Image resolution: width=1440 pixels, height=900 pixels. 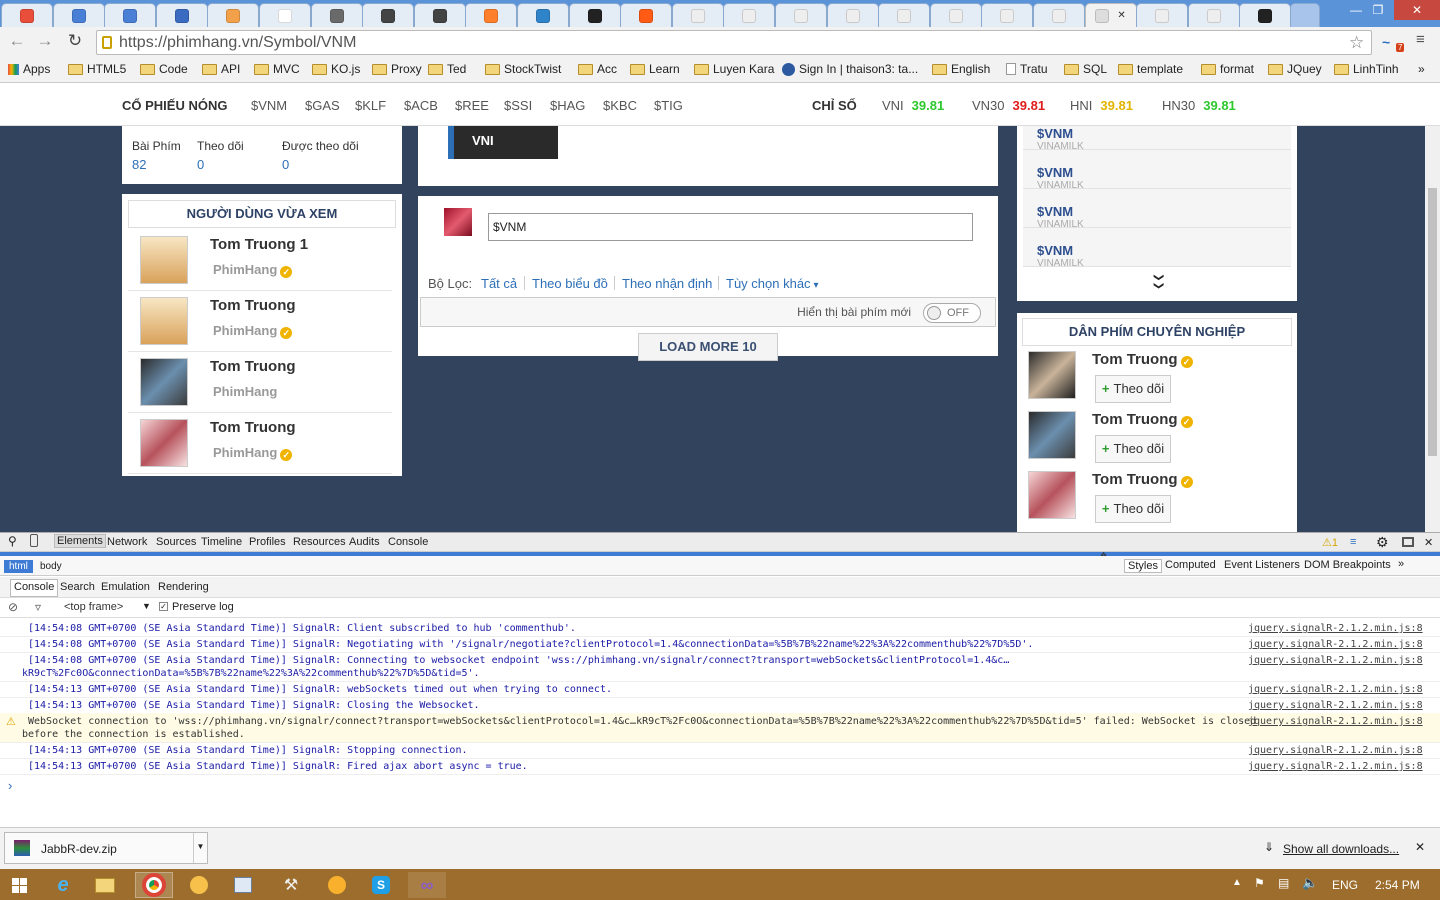 I want to click on console-prompt-icon: ›, so click(x=10, y=785).